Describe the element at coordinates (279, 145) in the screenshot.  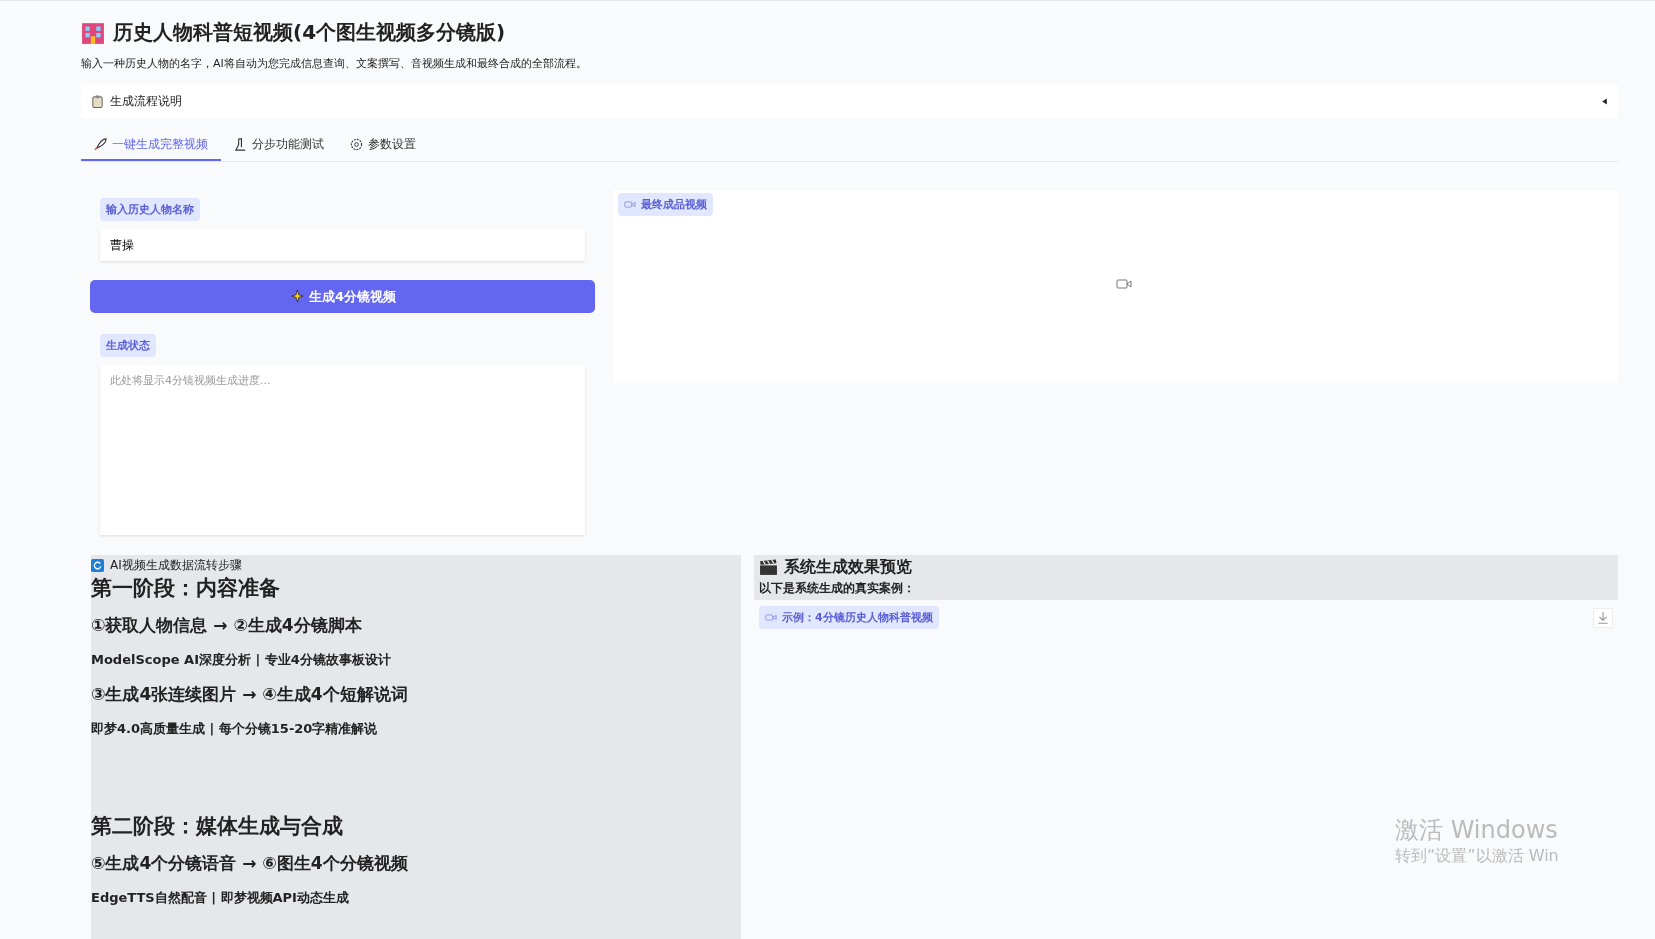
I see `tab: 分步功能测试` at that location.